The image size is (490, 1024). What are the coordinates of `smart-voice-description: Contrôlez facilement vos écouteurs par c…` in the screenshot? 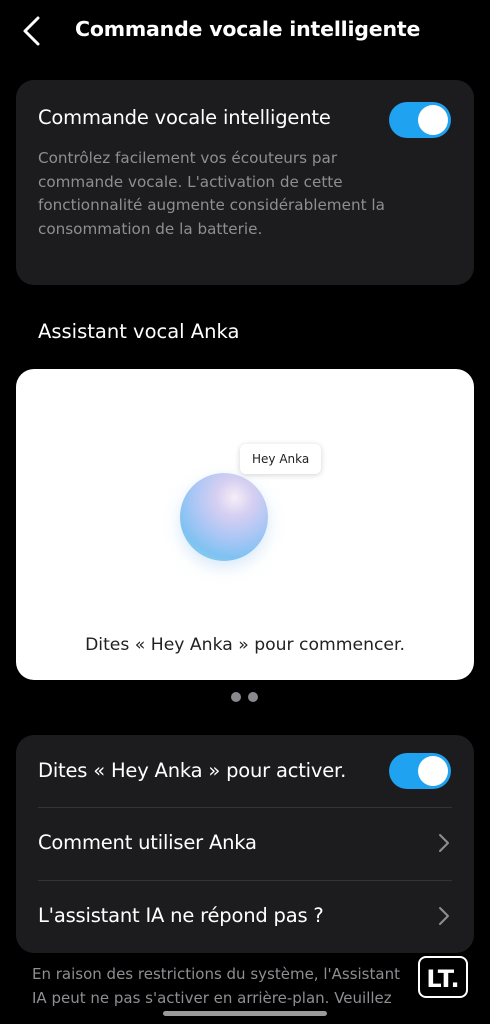 It's located at (211, 193).